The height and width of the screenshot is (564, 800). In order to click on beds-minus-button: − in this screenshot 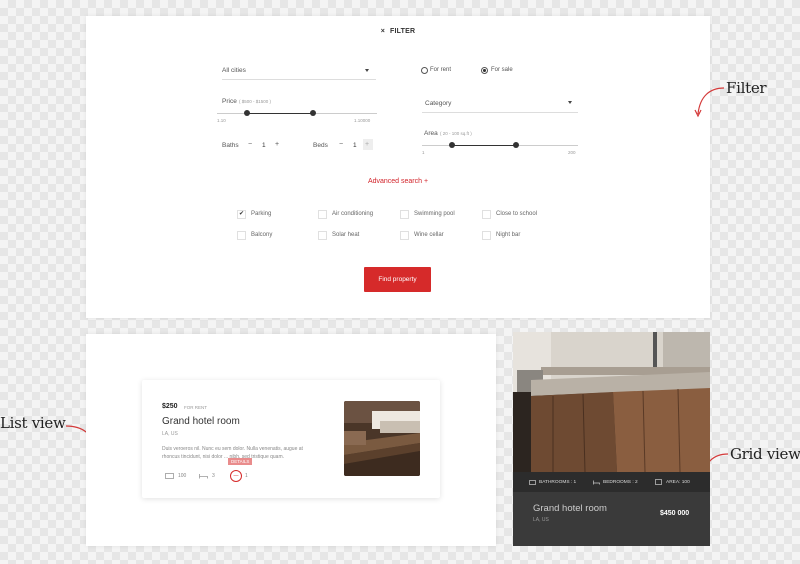, I will do `click(341, 144)`.